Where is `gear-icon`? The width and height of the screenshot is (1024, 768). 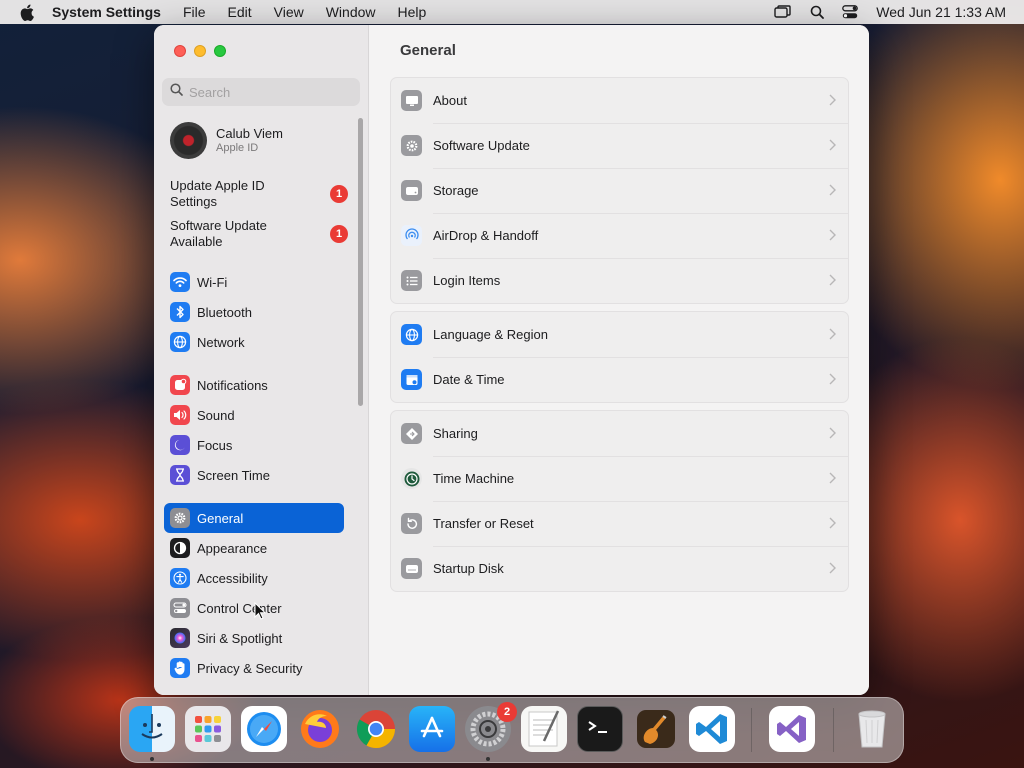
gear-icon is located at coordinates (180, 518).